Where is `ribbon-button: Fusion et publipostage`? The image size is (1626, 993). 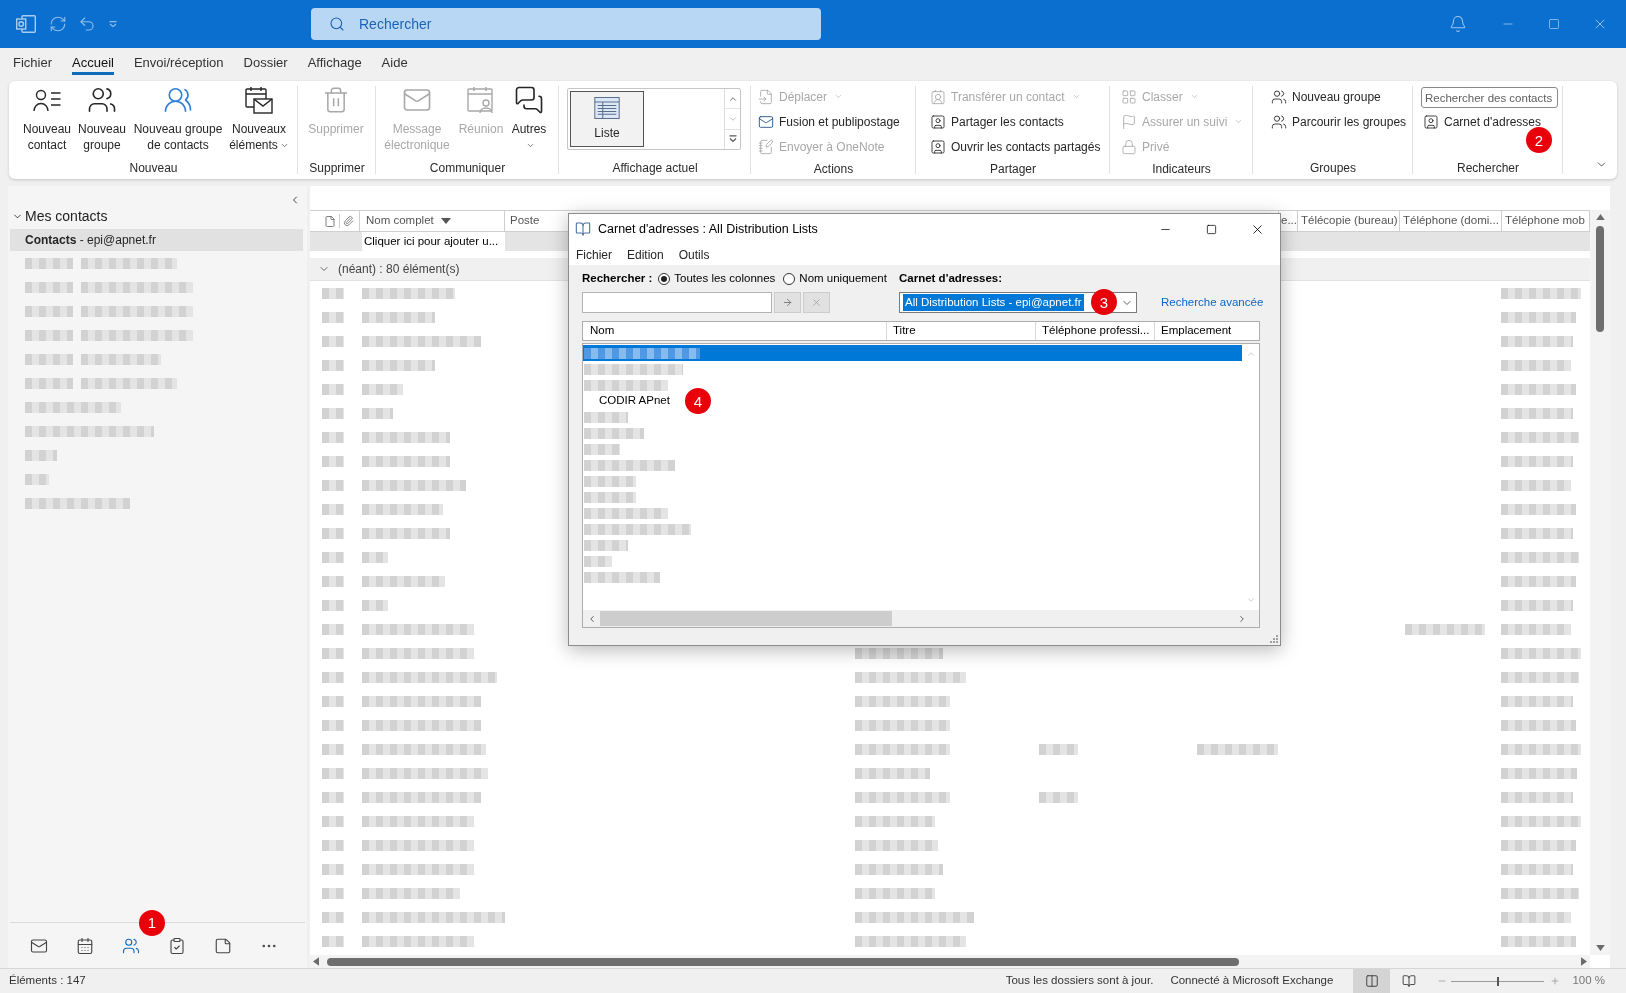
ribbon-button: Fusion et publipostage is located at coordinates (829, 121).